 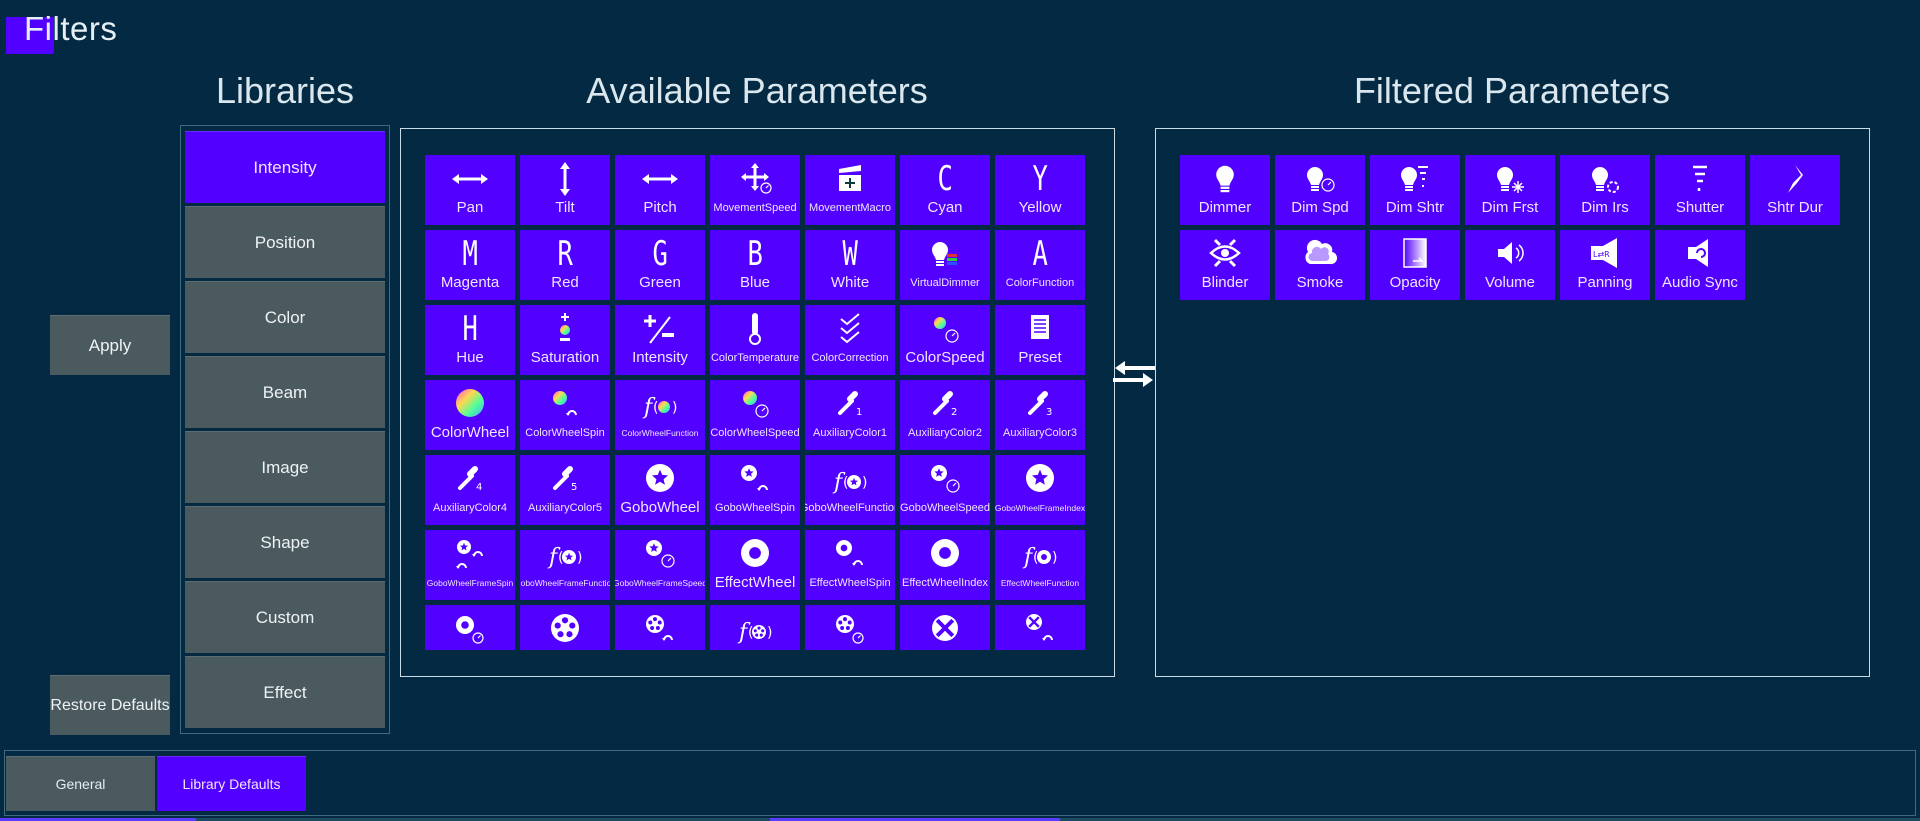 What do you see at coordinates (1700, 265) in the screenshot?
I see `filtered-param-tile: Audio Sync` at bounding box center [1700, 265].